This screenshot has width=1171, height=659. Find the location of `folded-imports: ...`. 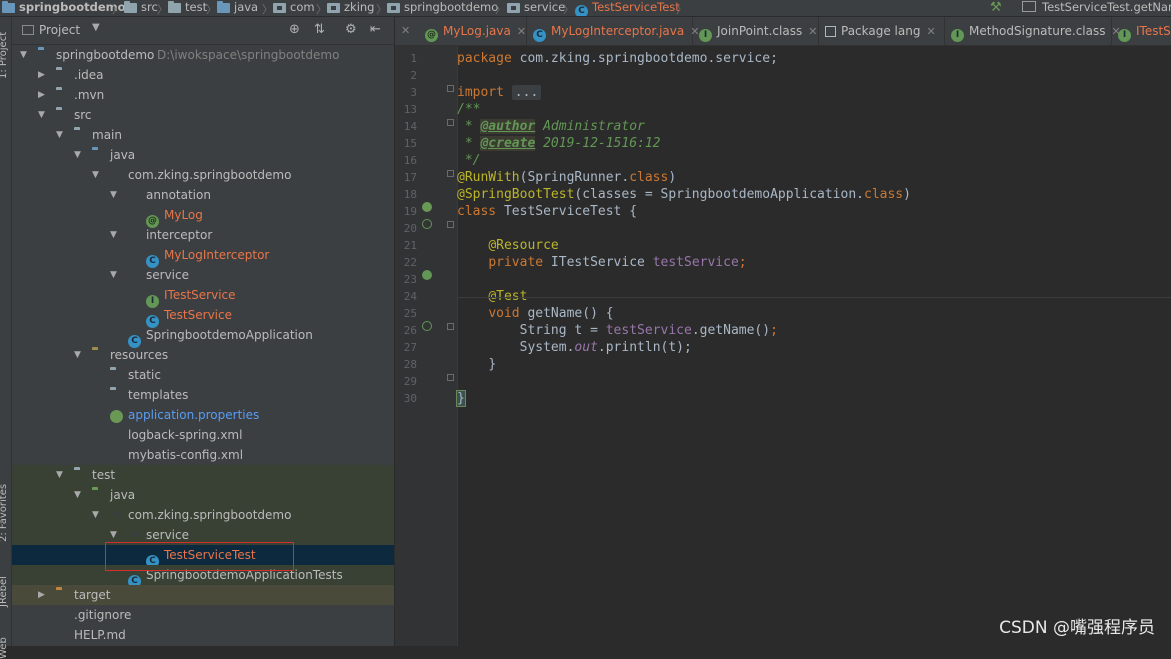

folded-imports: ... is located at coordinates (526, 92).